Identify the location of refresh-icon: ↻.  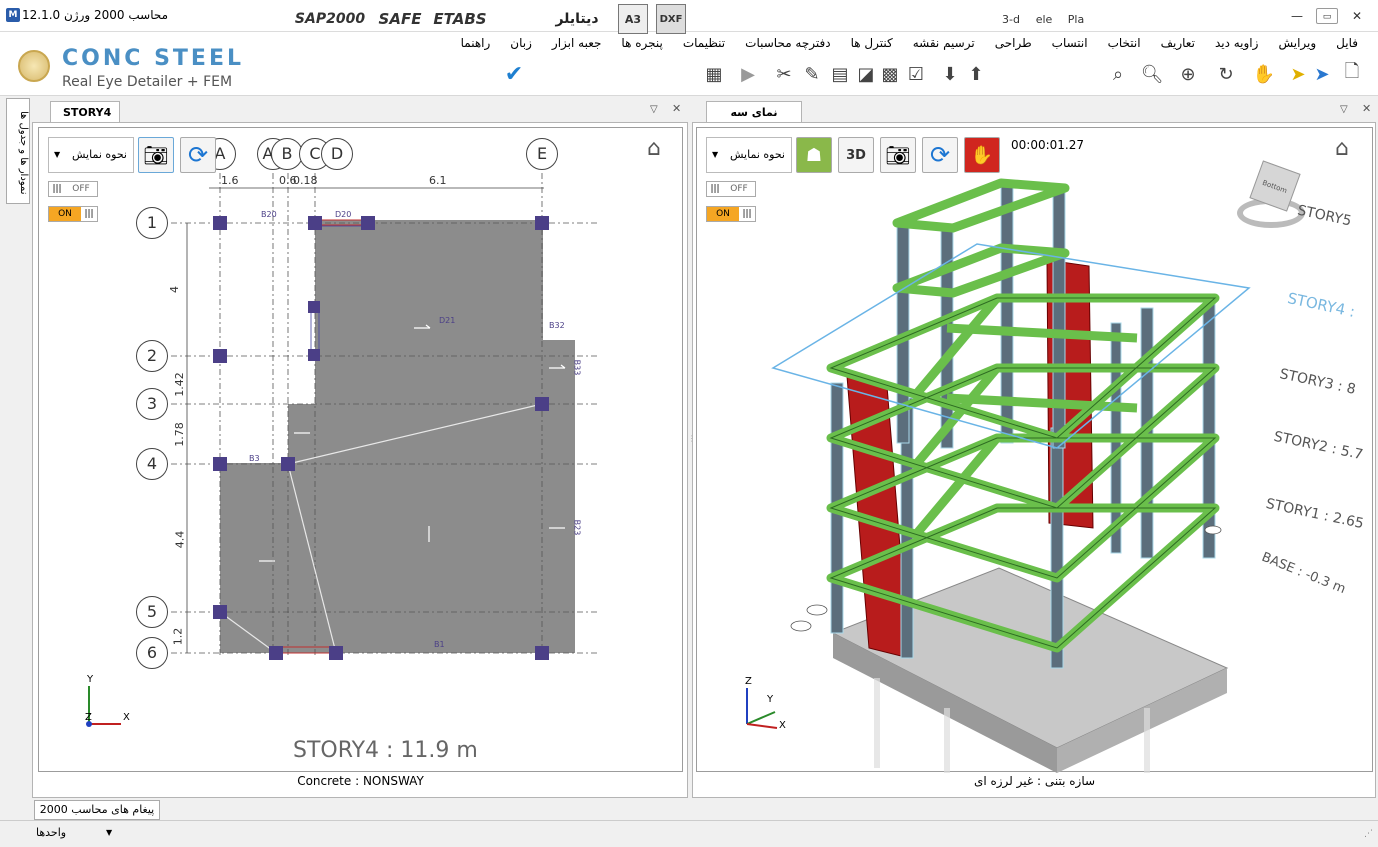
(1226, 74).